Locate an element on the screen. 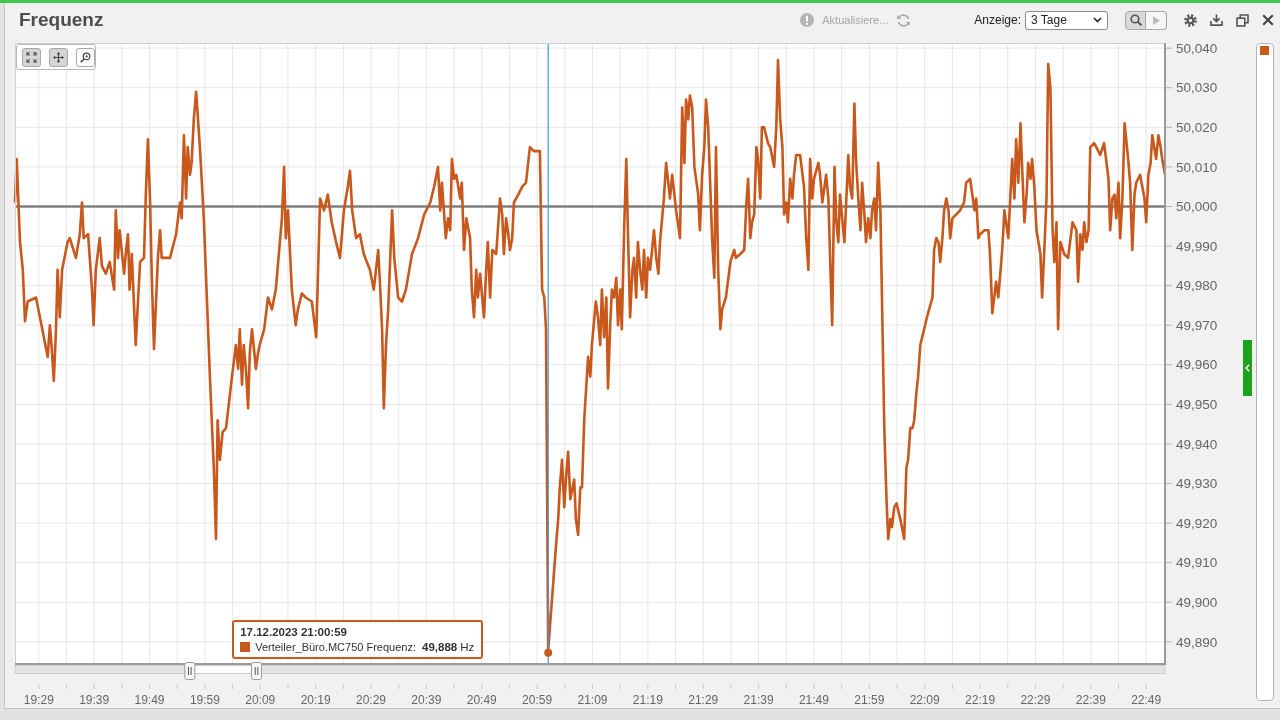 This screenshot has width=1280, height=720. zoom-button is located at coordinates (1135, 20).